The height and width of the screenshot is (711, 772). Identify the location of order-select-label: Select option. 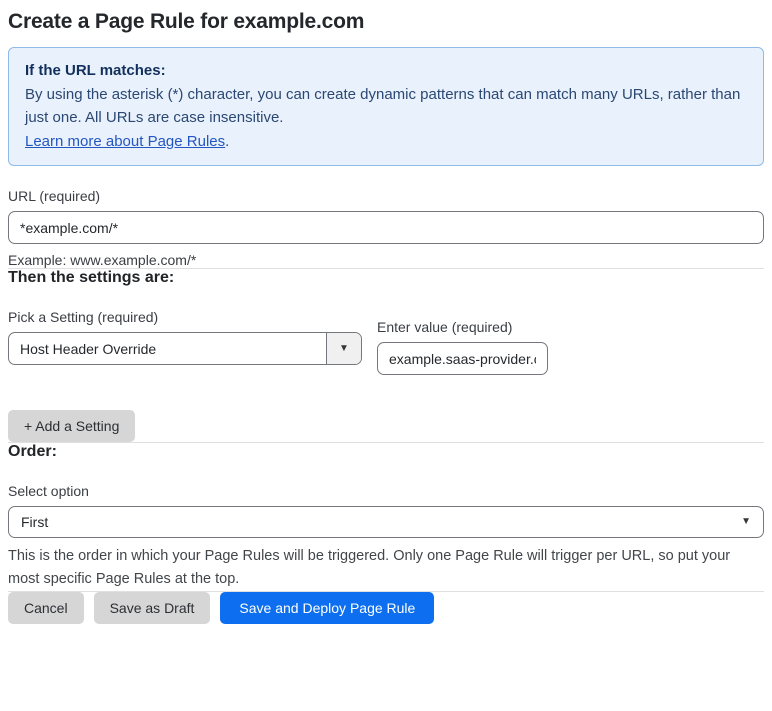
(48, 491).